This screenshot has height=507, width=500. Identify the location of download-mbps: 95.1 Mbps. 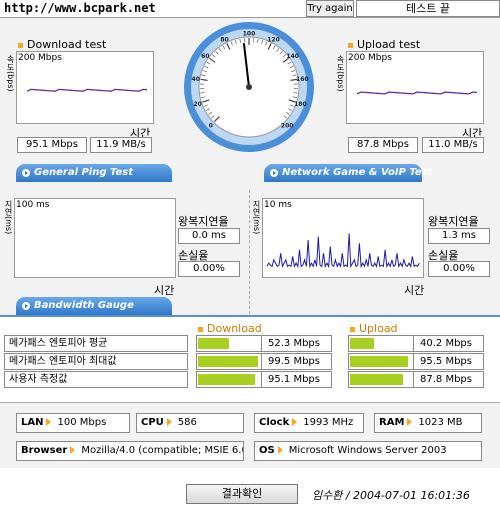
(52, 145).